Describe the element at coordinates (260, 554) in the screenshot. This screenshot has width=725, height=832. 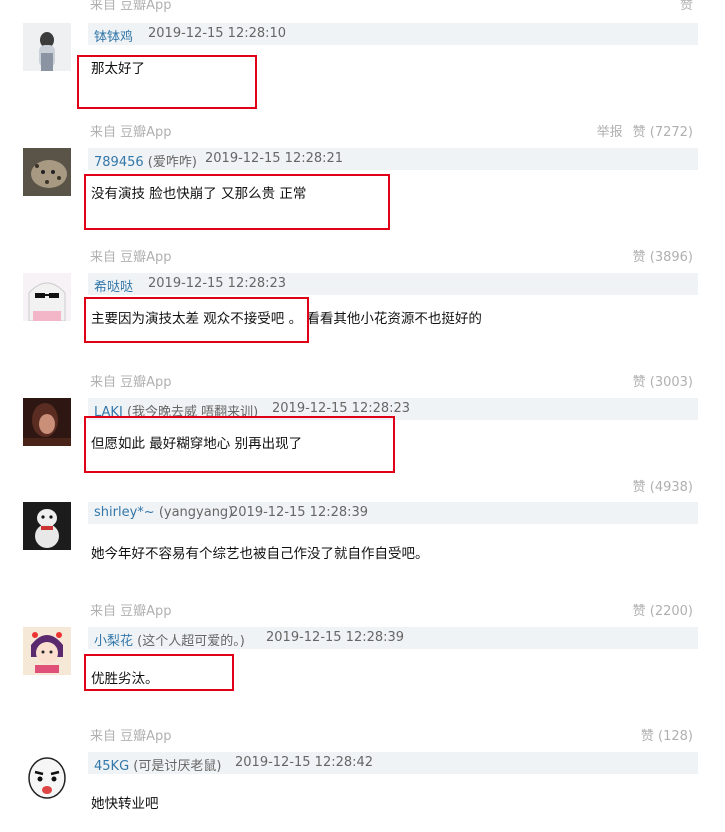
I see `comment-text: 她今年好不容易有个综艺也被自己作没了就自作自受吧。` at that location.